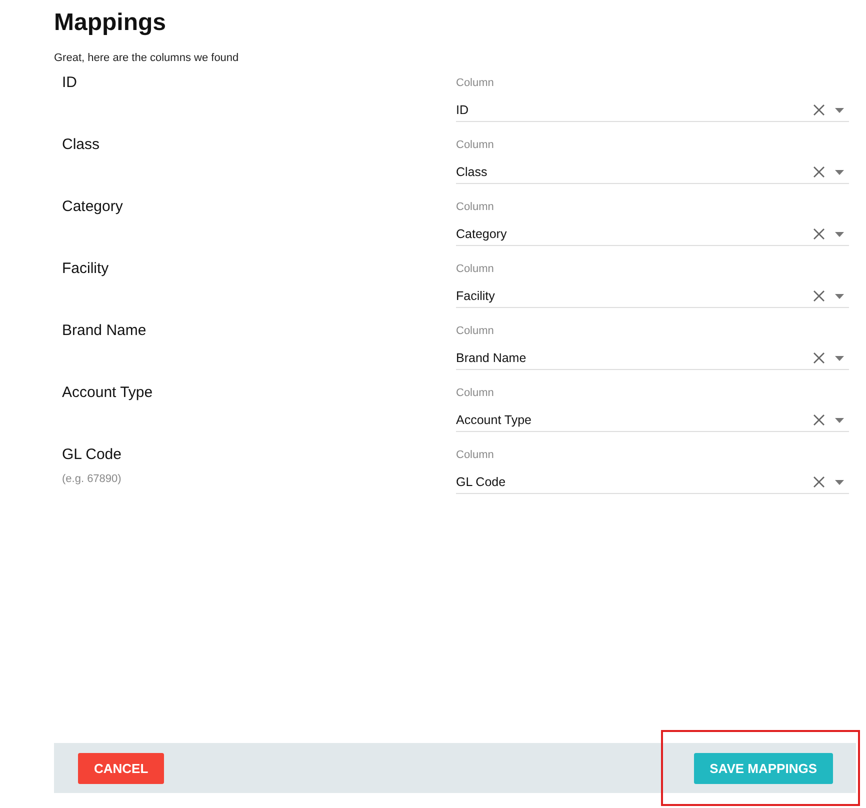  I want to click on column-select: Class, so click(652, 172).